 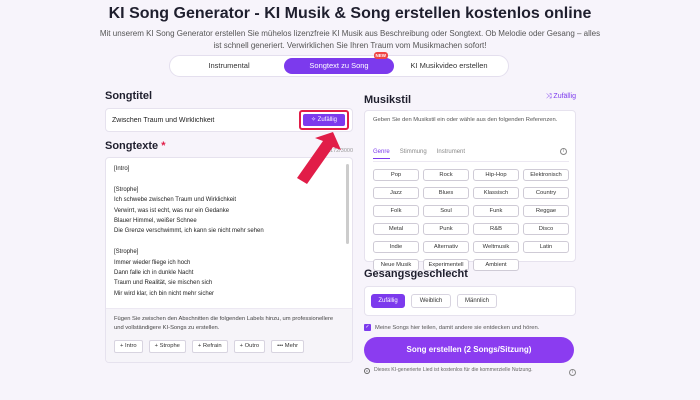 What do you see at coordinates (413, 154) in the screenshot?
I see `subtab-stimmung: Stimmung` at bounding box center [413, 154].